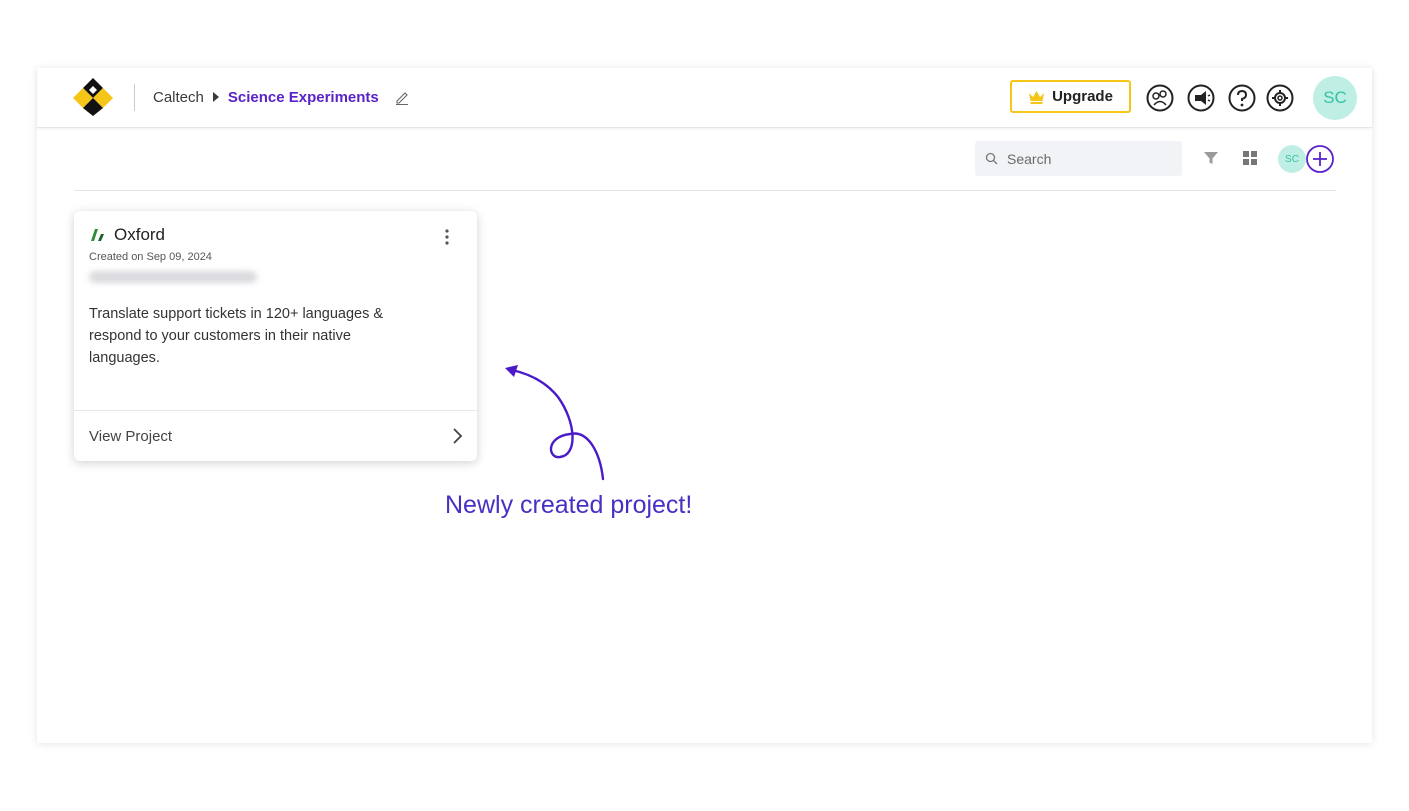 This screenshot has height=811, width=1409. I want to click on content-divider, so click(705, 190).